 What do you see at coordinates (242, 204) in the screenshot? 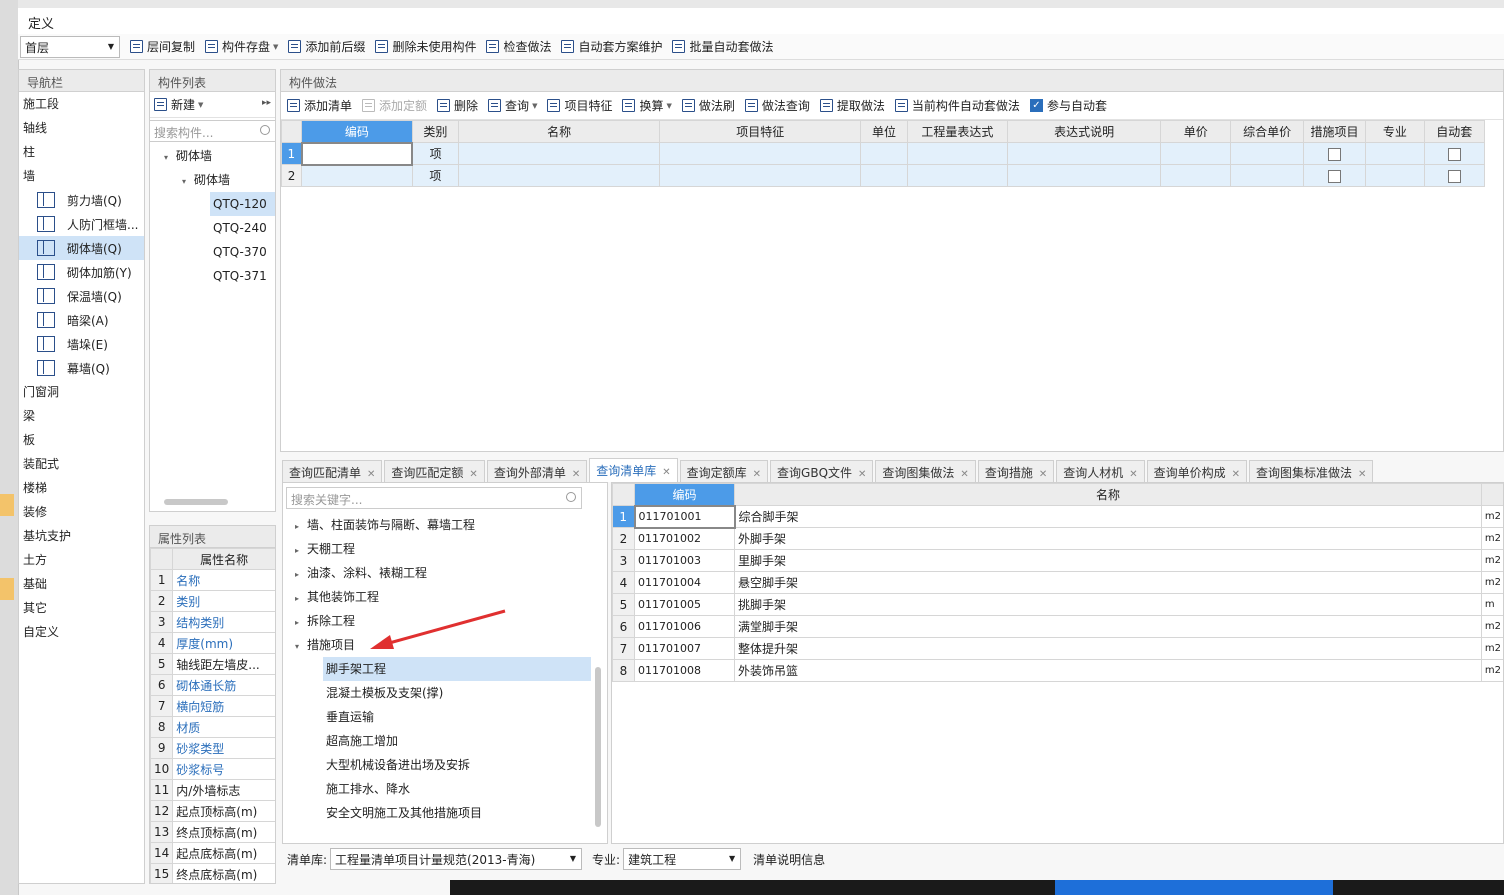
I see `component-item: QTQ-120` at bounding box center [242, 204].